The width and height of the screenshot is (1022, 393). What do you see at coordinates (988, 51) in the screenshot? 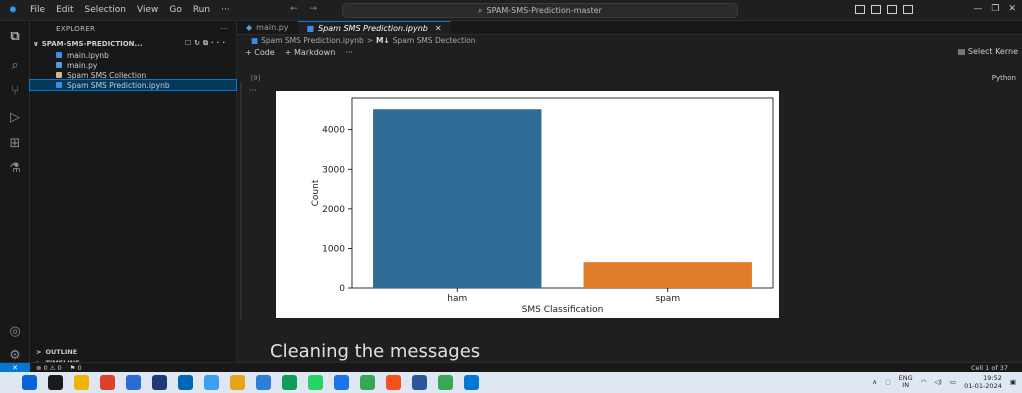
I see `select-kernel-button: ▤ Select Kerne` at bounding box center [988, 51].